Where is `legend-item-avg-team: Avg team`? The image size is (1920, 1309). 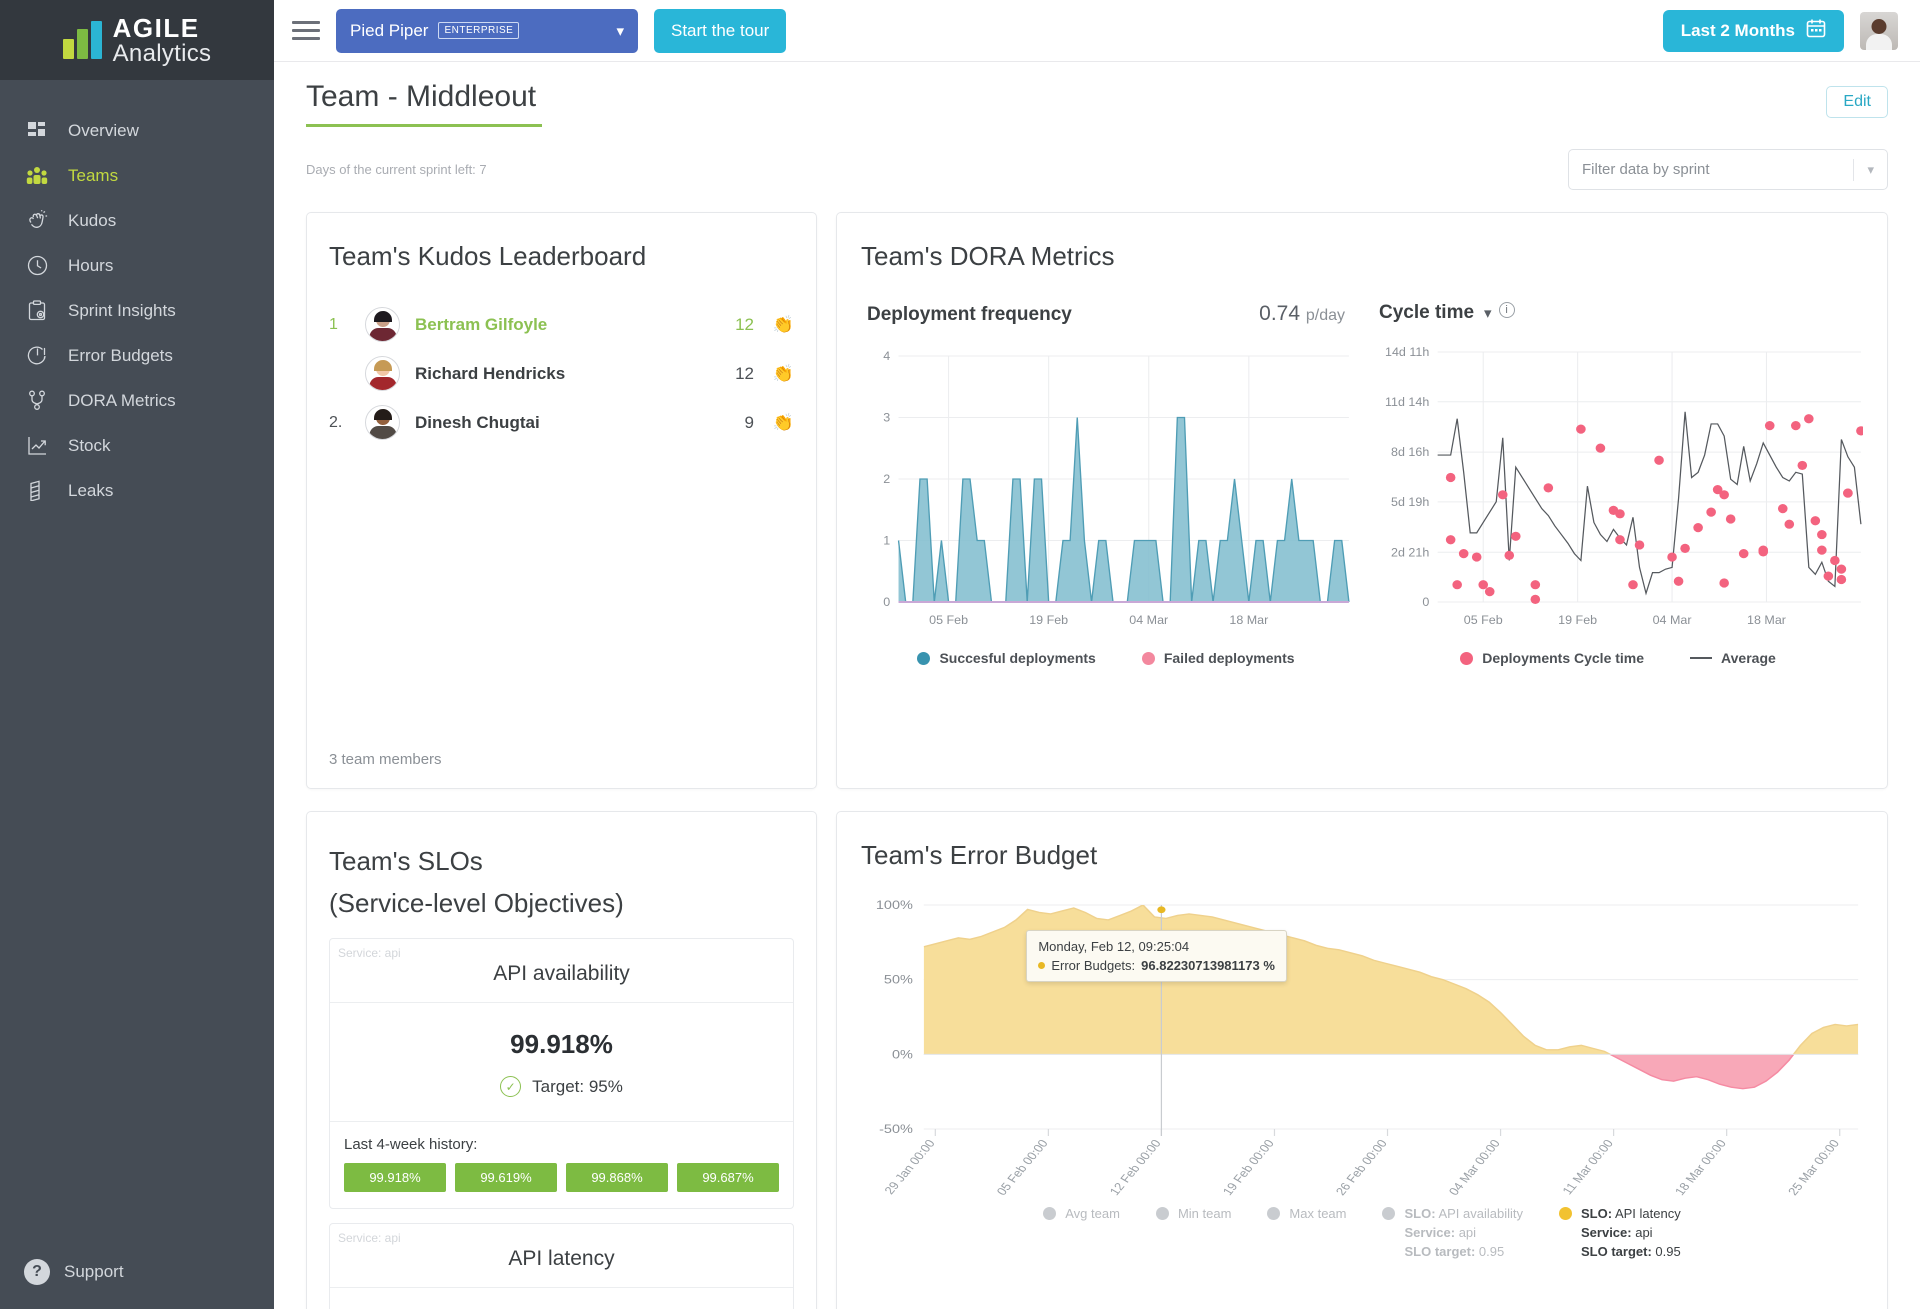 legend-item-avg-team: Avg team is located at coordinates (1081, 1233).